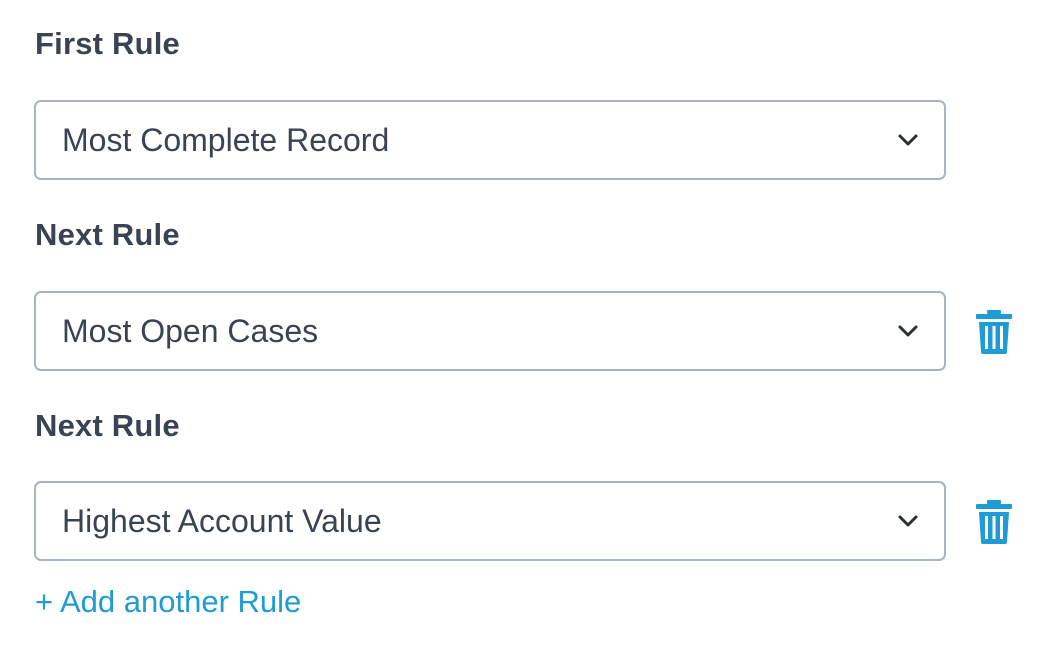 The height and width of the screenshot is (664, 1050). I want to click on rule-1-select: Most Complete Record, so click(490, 140).